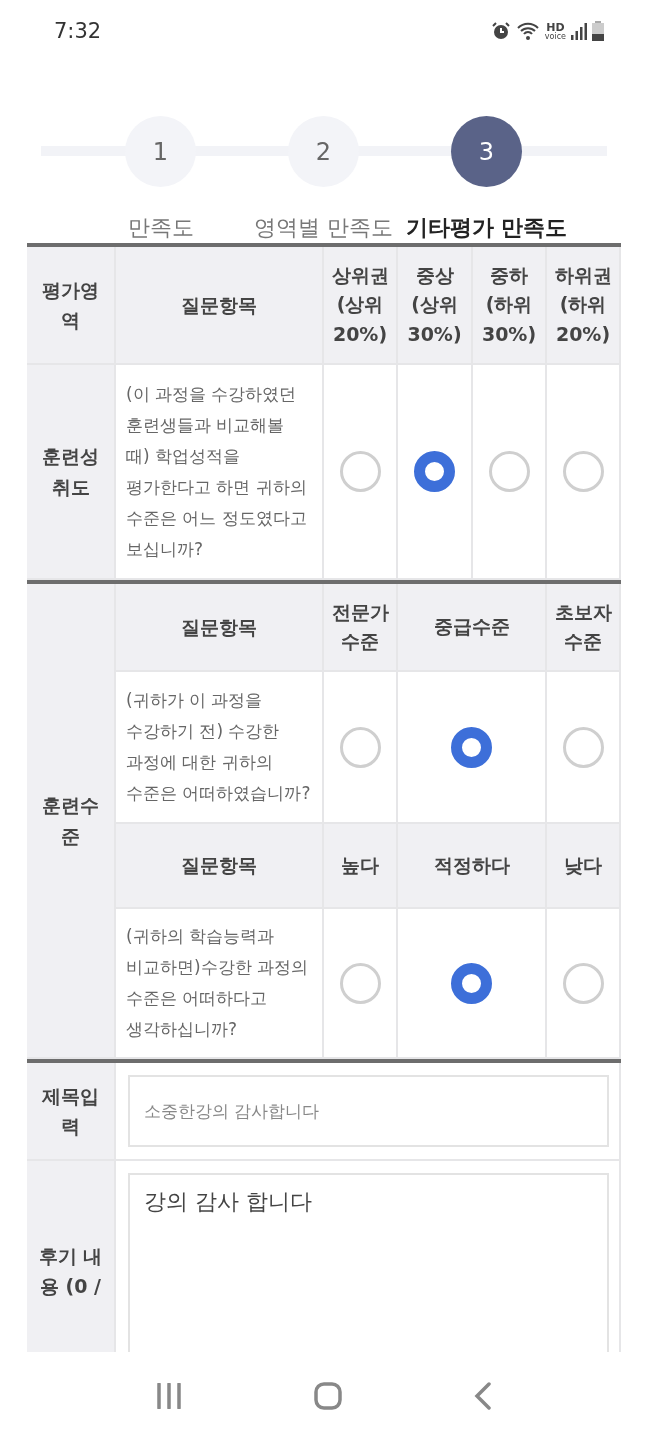 The image size is (648, 1440). I want to click on table-header-cell: 상위권 (상위 20%), so click(361, 306).